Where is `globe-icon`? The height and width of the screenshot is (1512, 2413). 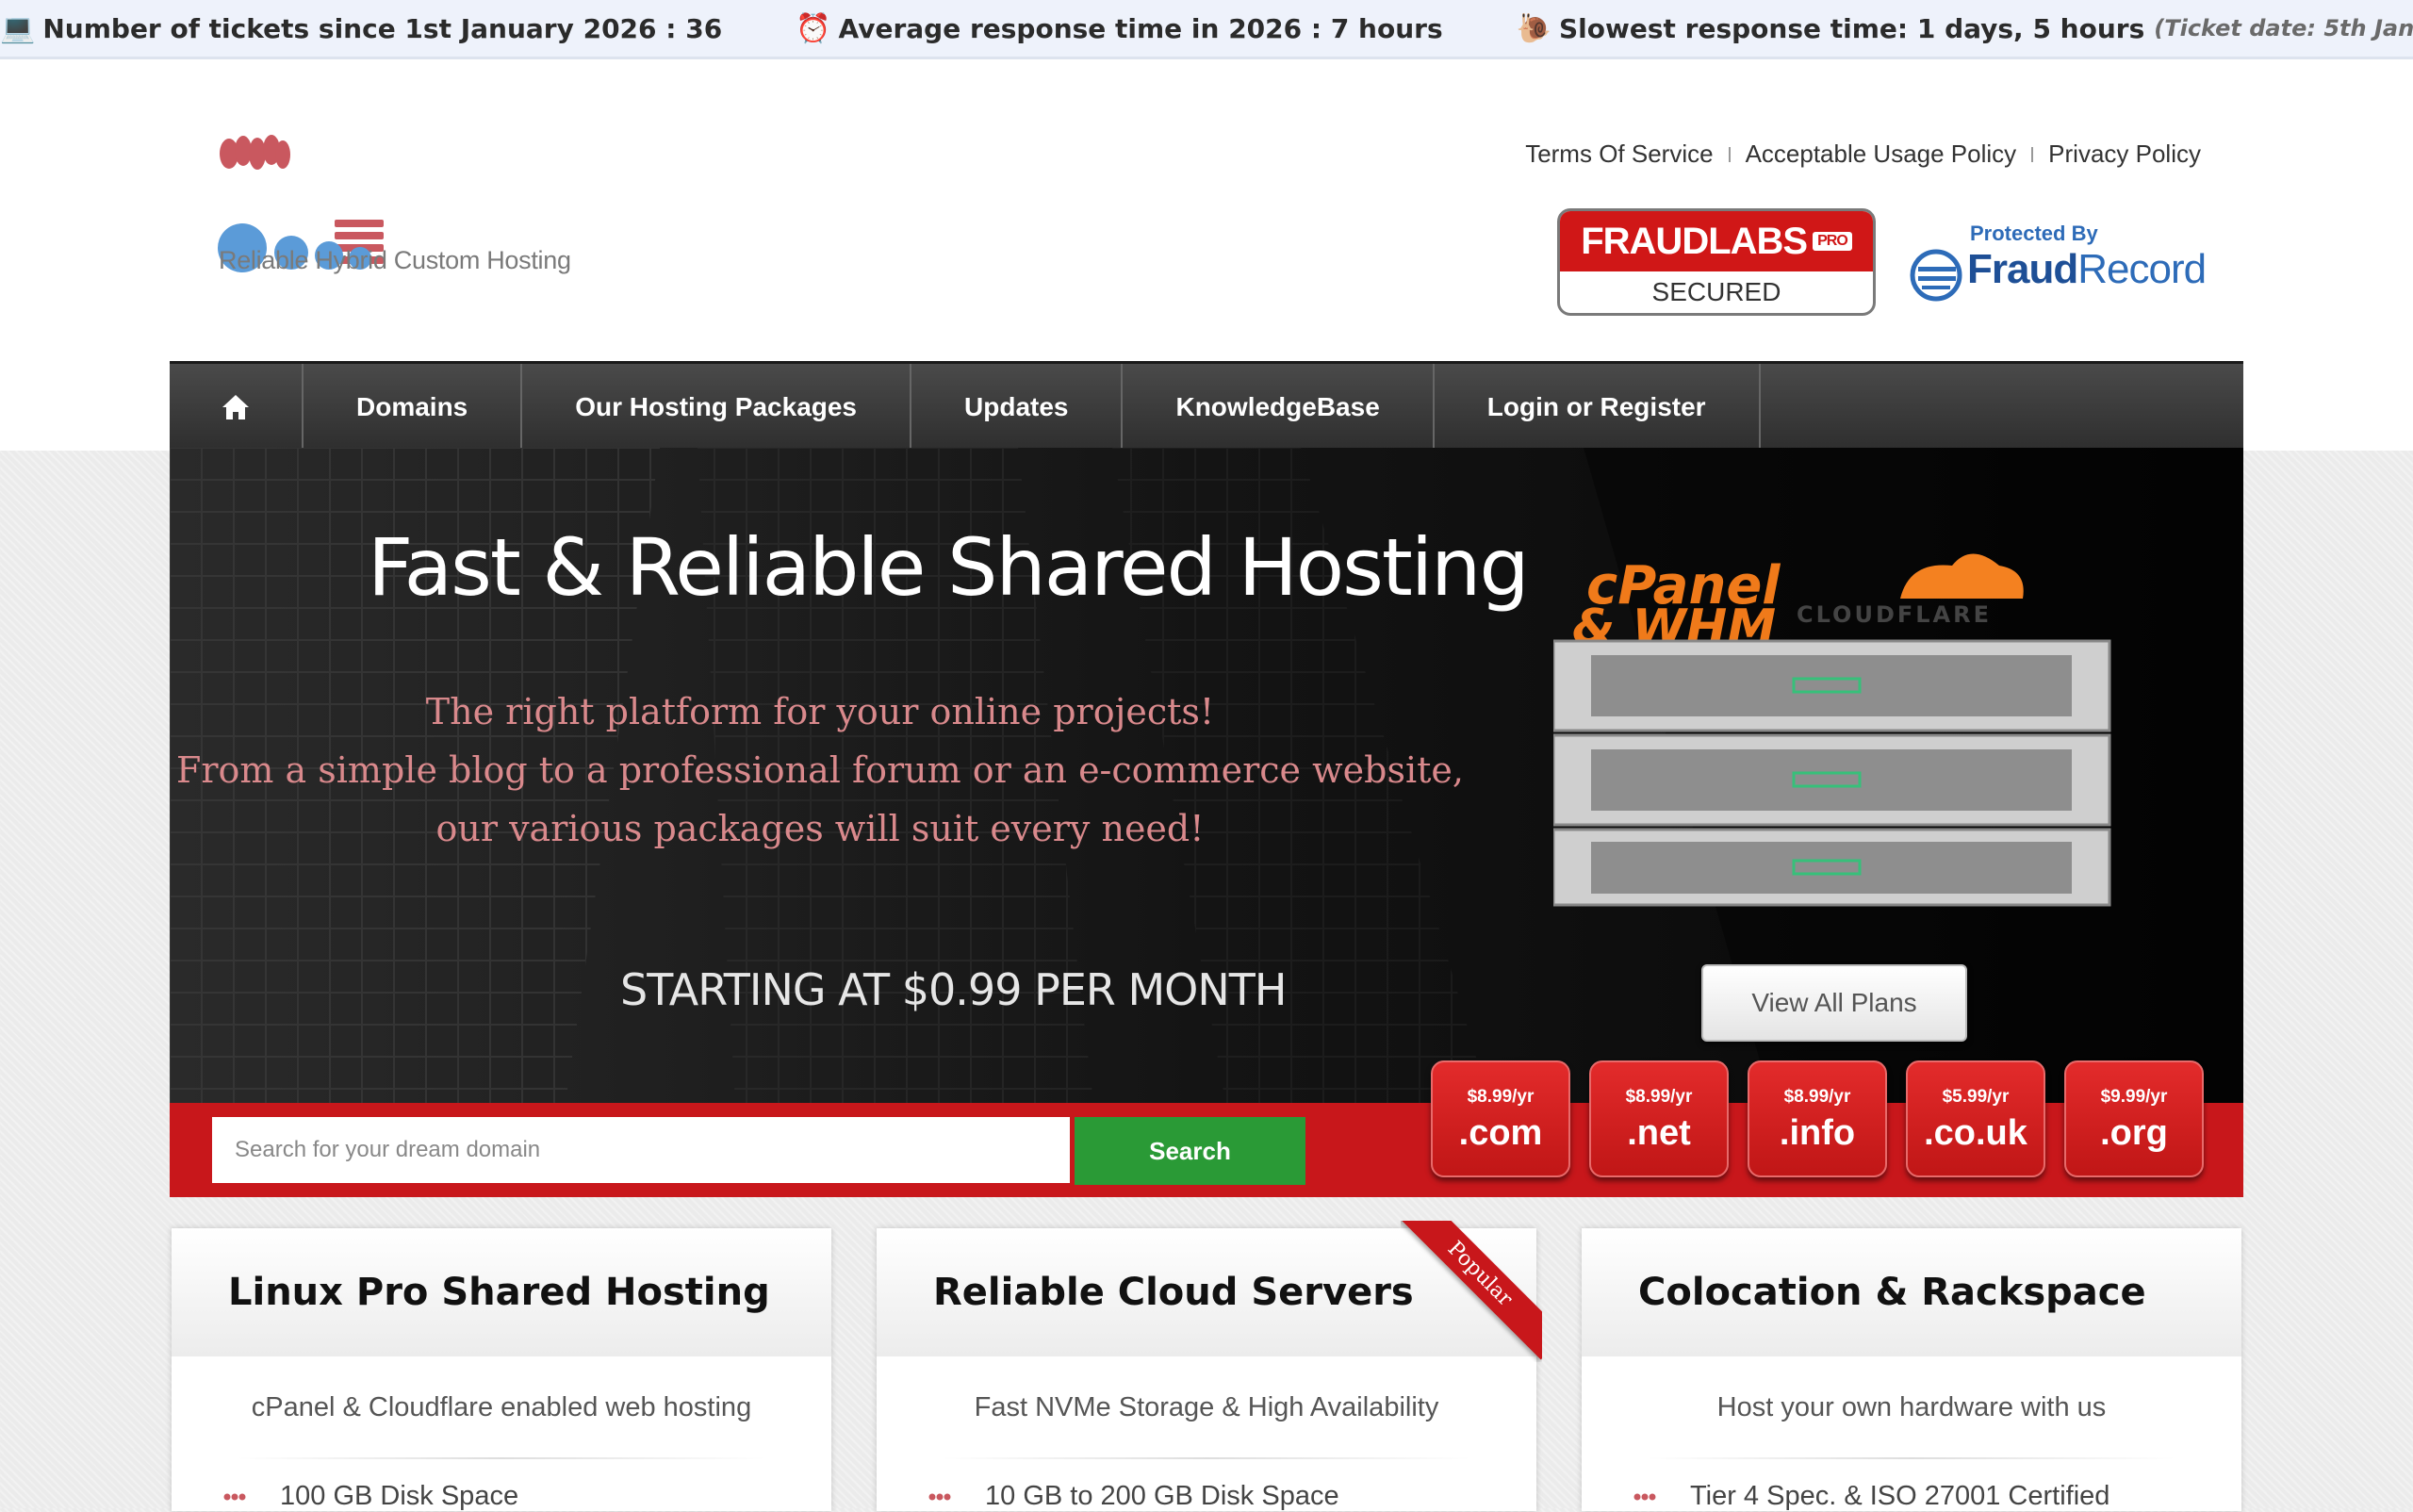
globe-icon is located at coordinates (1936, 276).